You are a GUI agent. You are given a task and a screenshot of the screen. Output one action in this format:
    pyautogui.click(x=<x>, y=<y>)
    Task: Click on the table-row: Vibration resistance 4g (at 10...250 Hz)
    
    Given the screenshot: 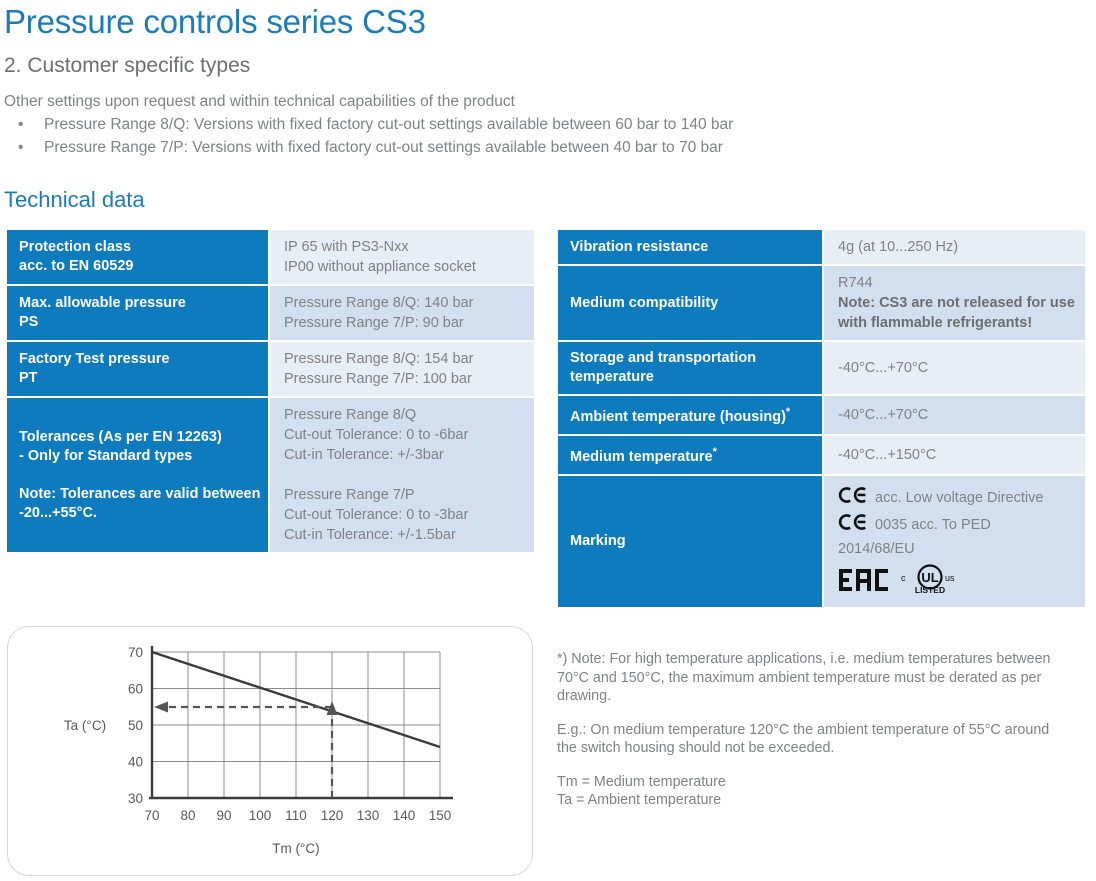 What is the action you would take?
    pyautogui.click(x=821, y=248)
    